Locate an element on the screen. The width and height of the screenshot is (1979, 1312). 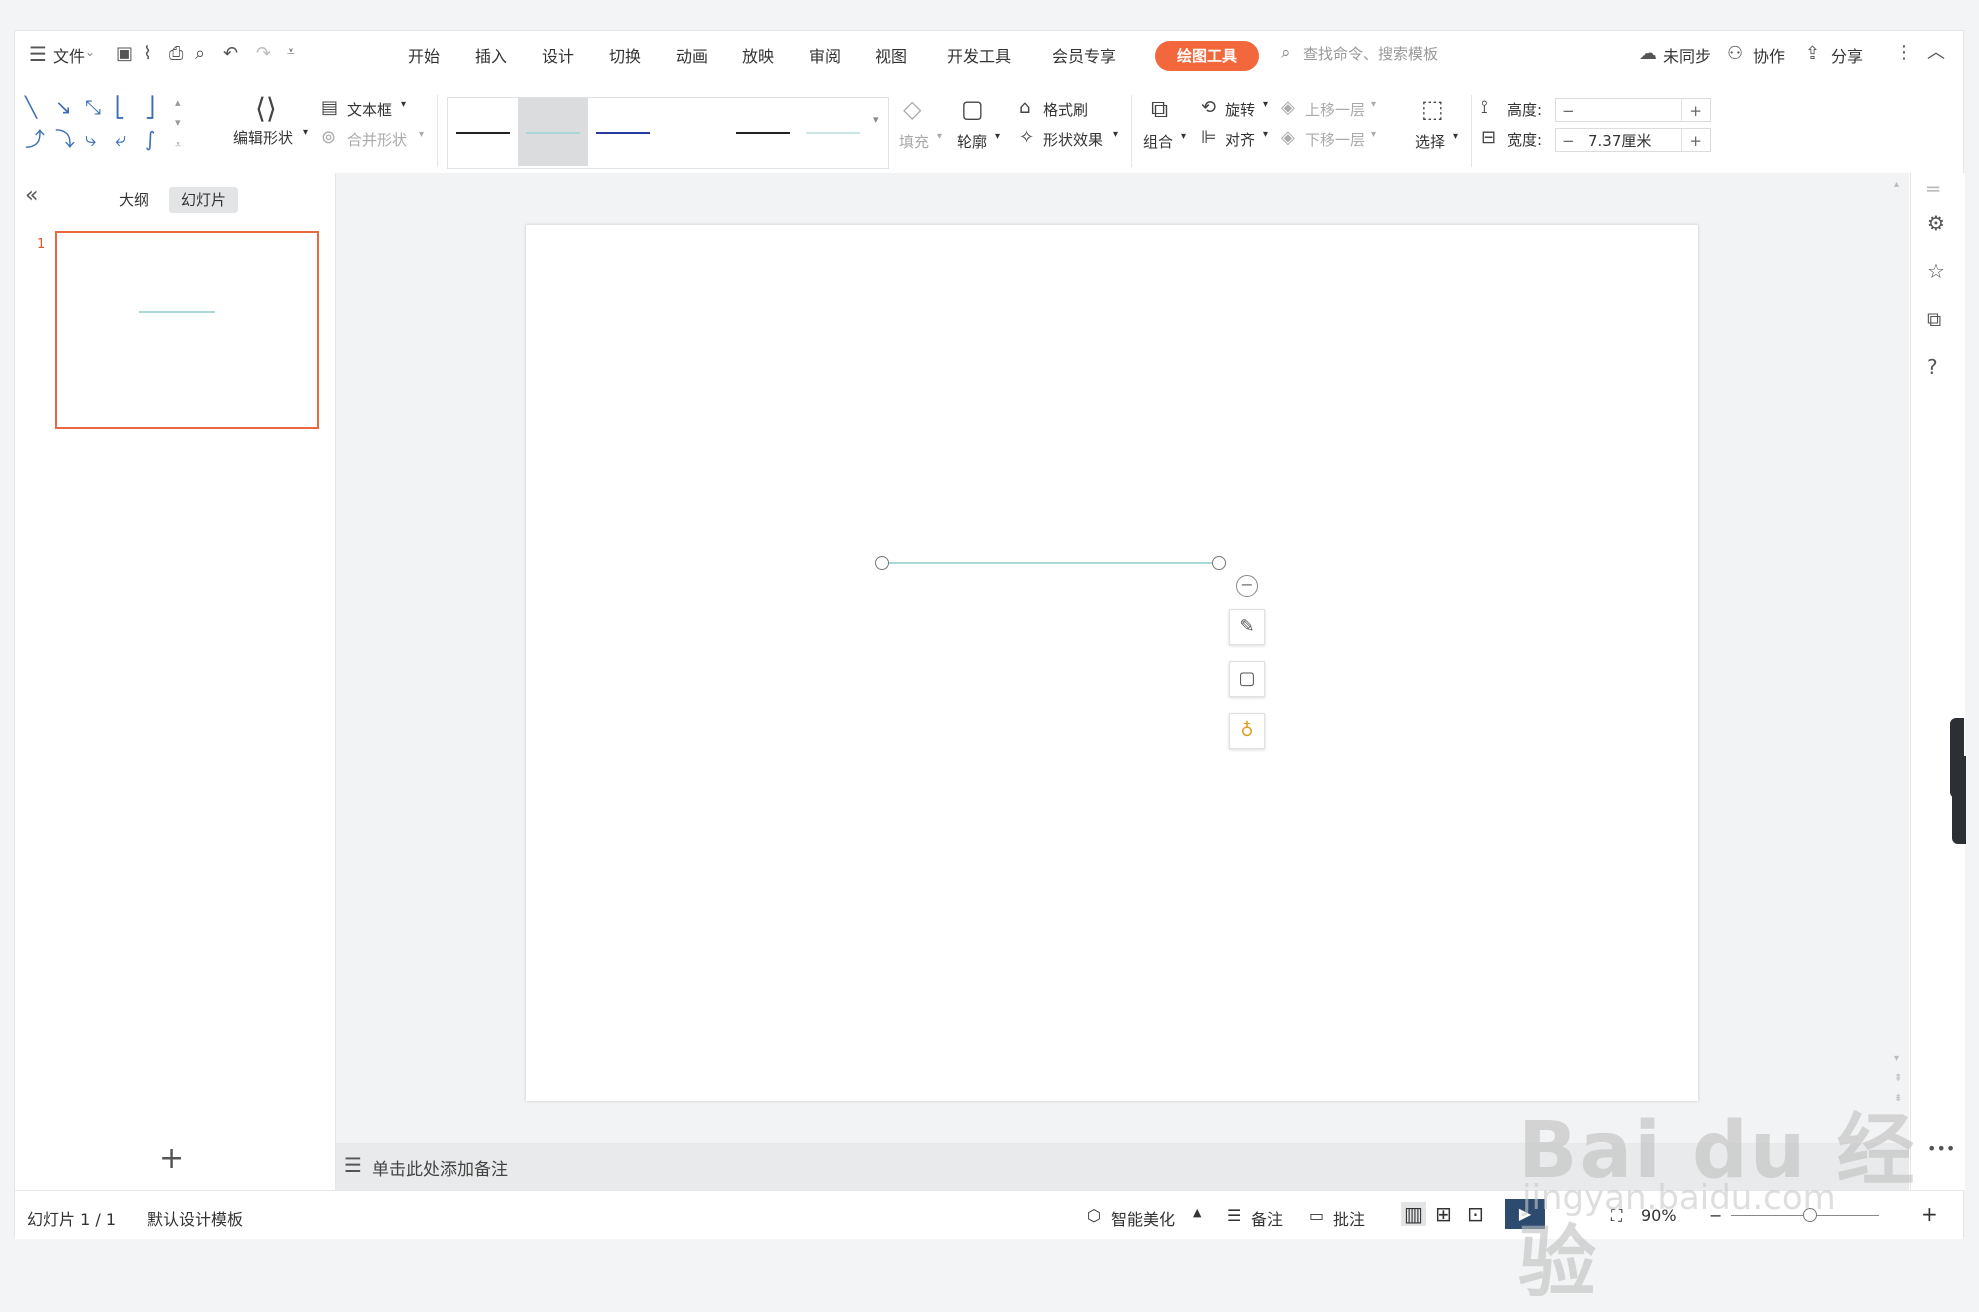
outline-dropdown-icon: ▾ is located at coordinates (997, 136).